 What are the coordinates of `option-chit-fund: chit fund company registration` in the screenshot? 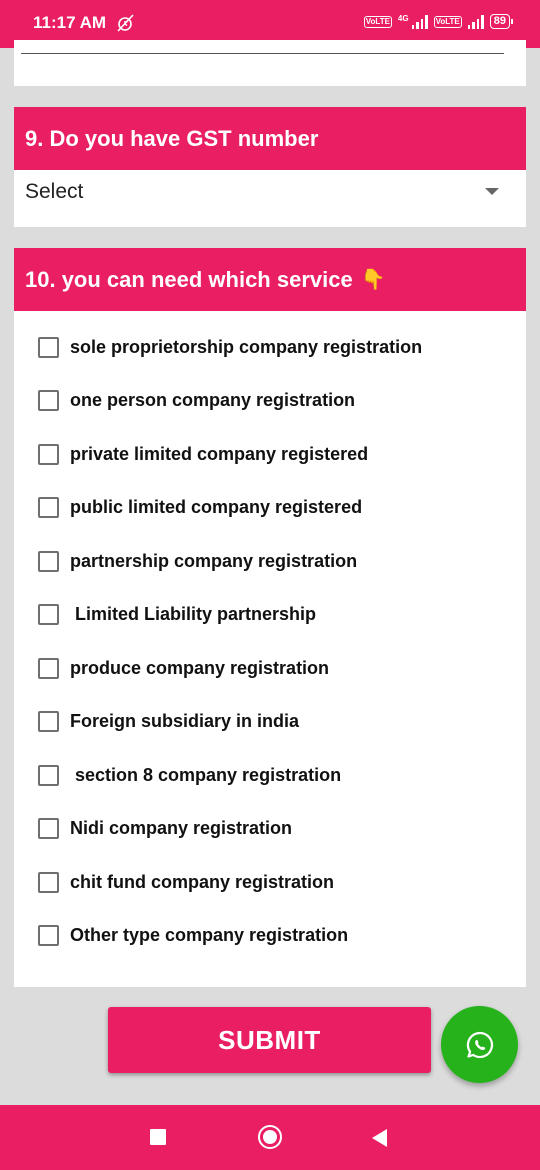 It's located at (186, 882).